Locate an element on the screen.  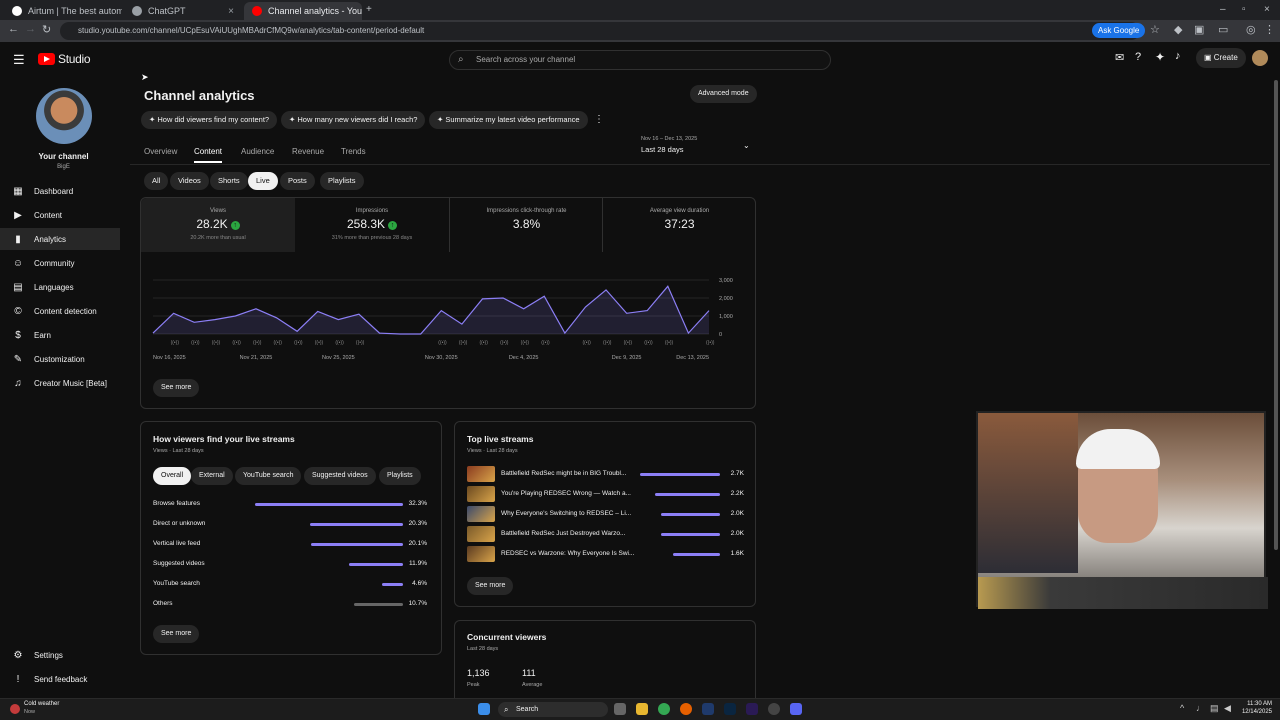
extension-icon: ◆ is located at coordinates (1178, 29).